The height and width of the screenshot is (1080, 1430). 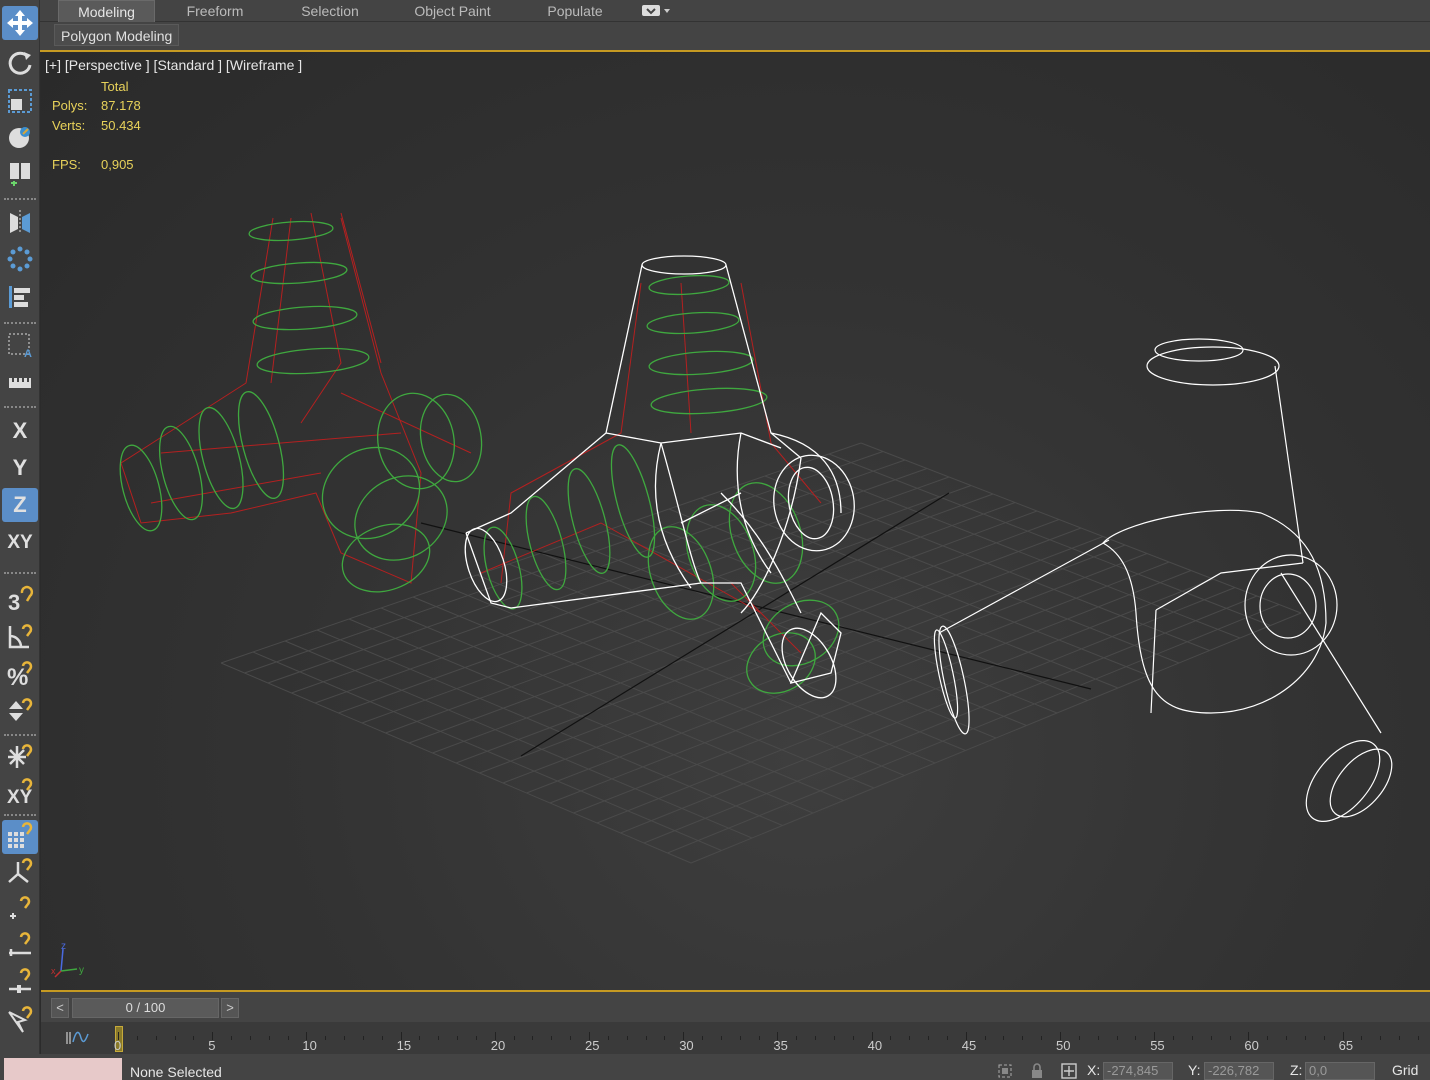 I want to click on y-coord-field: -226,782, so click(x=1239, y=1071).